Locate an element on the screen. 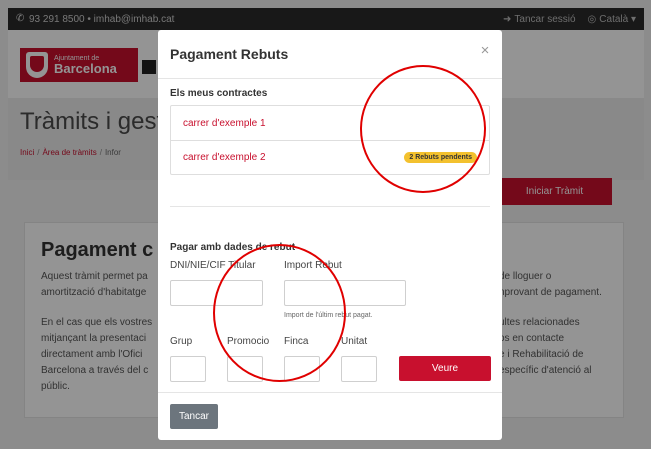  unitat-input is located at coordinates (359, 369).